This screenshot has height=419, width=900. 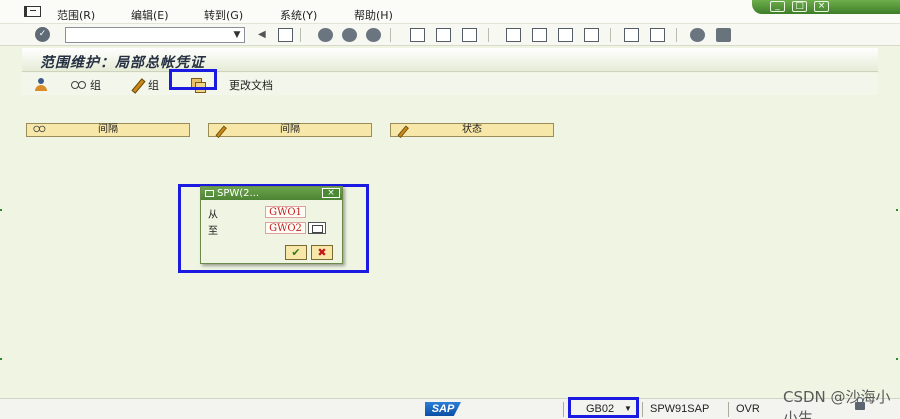 I want to click on application-toolbar: 组 组 更改文档, so click(x=450, y=84).